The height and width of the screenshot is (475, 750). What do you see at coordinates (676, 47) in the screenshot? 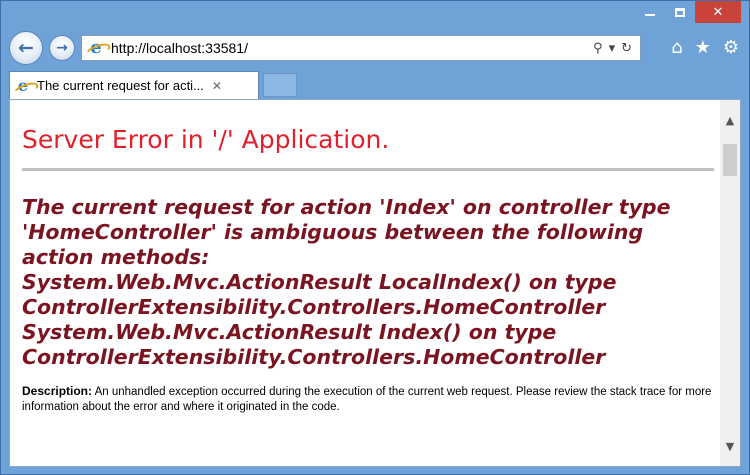
I see `home-icon: ⌂` at bounding box center [676, 47].